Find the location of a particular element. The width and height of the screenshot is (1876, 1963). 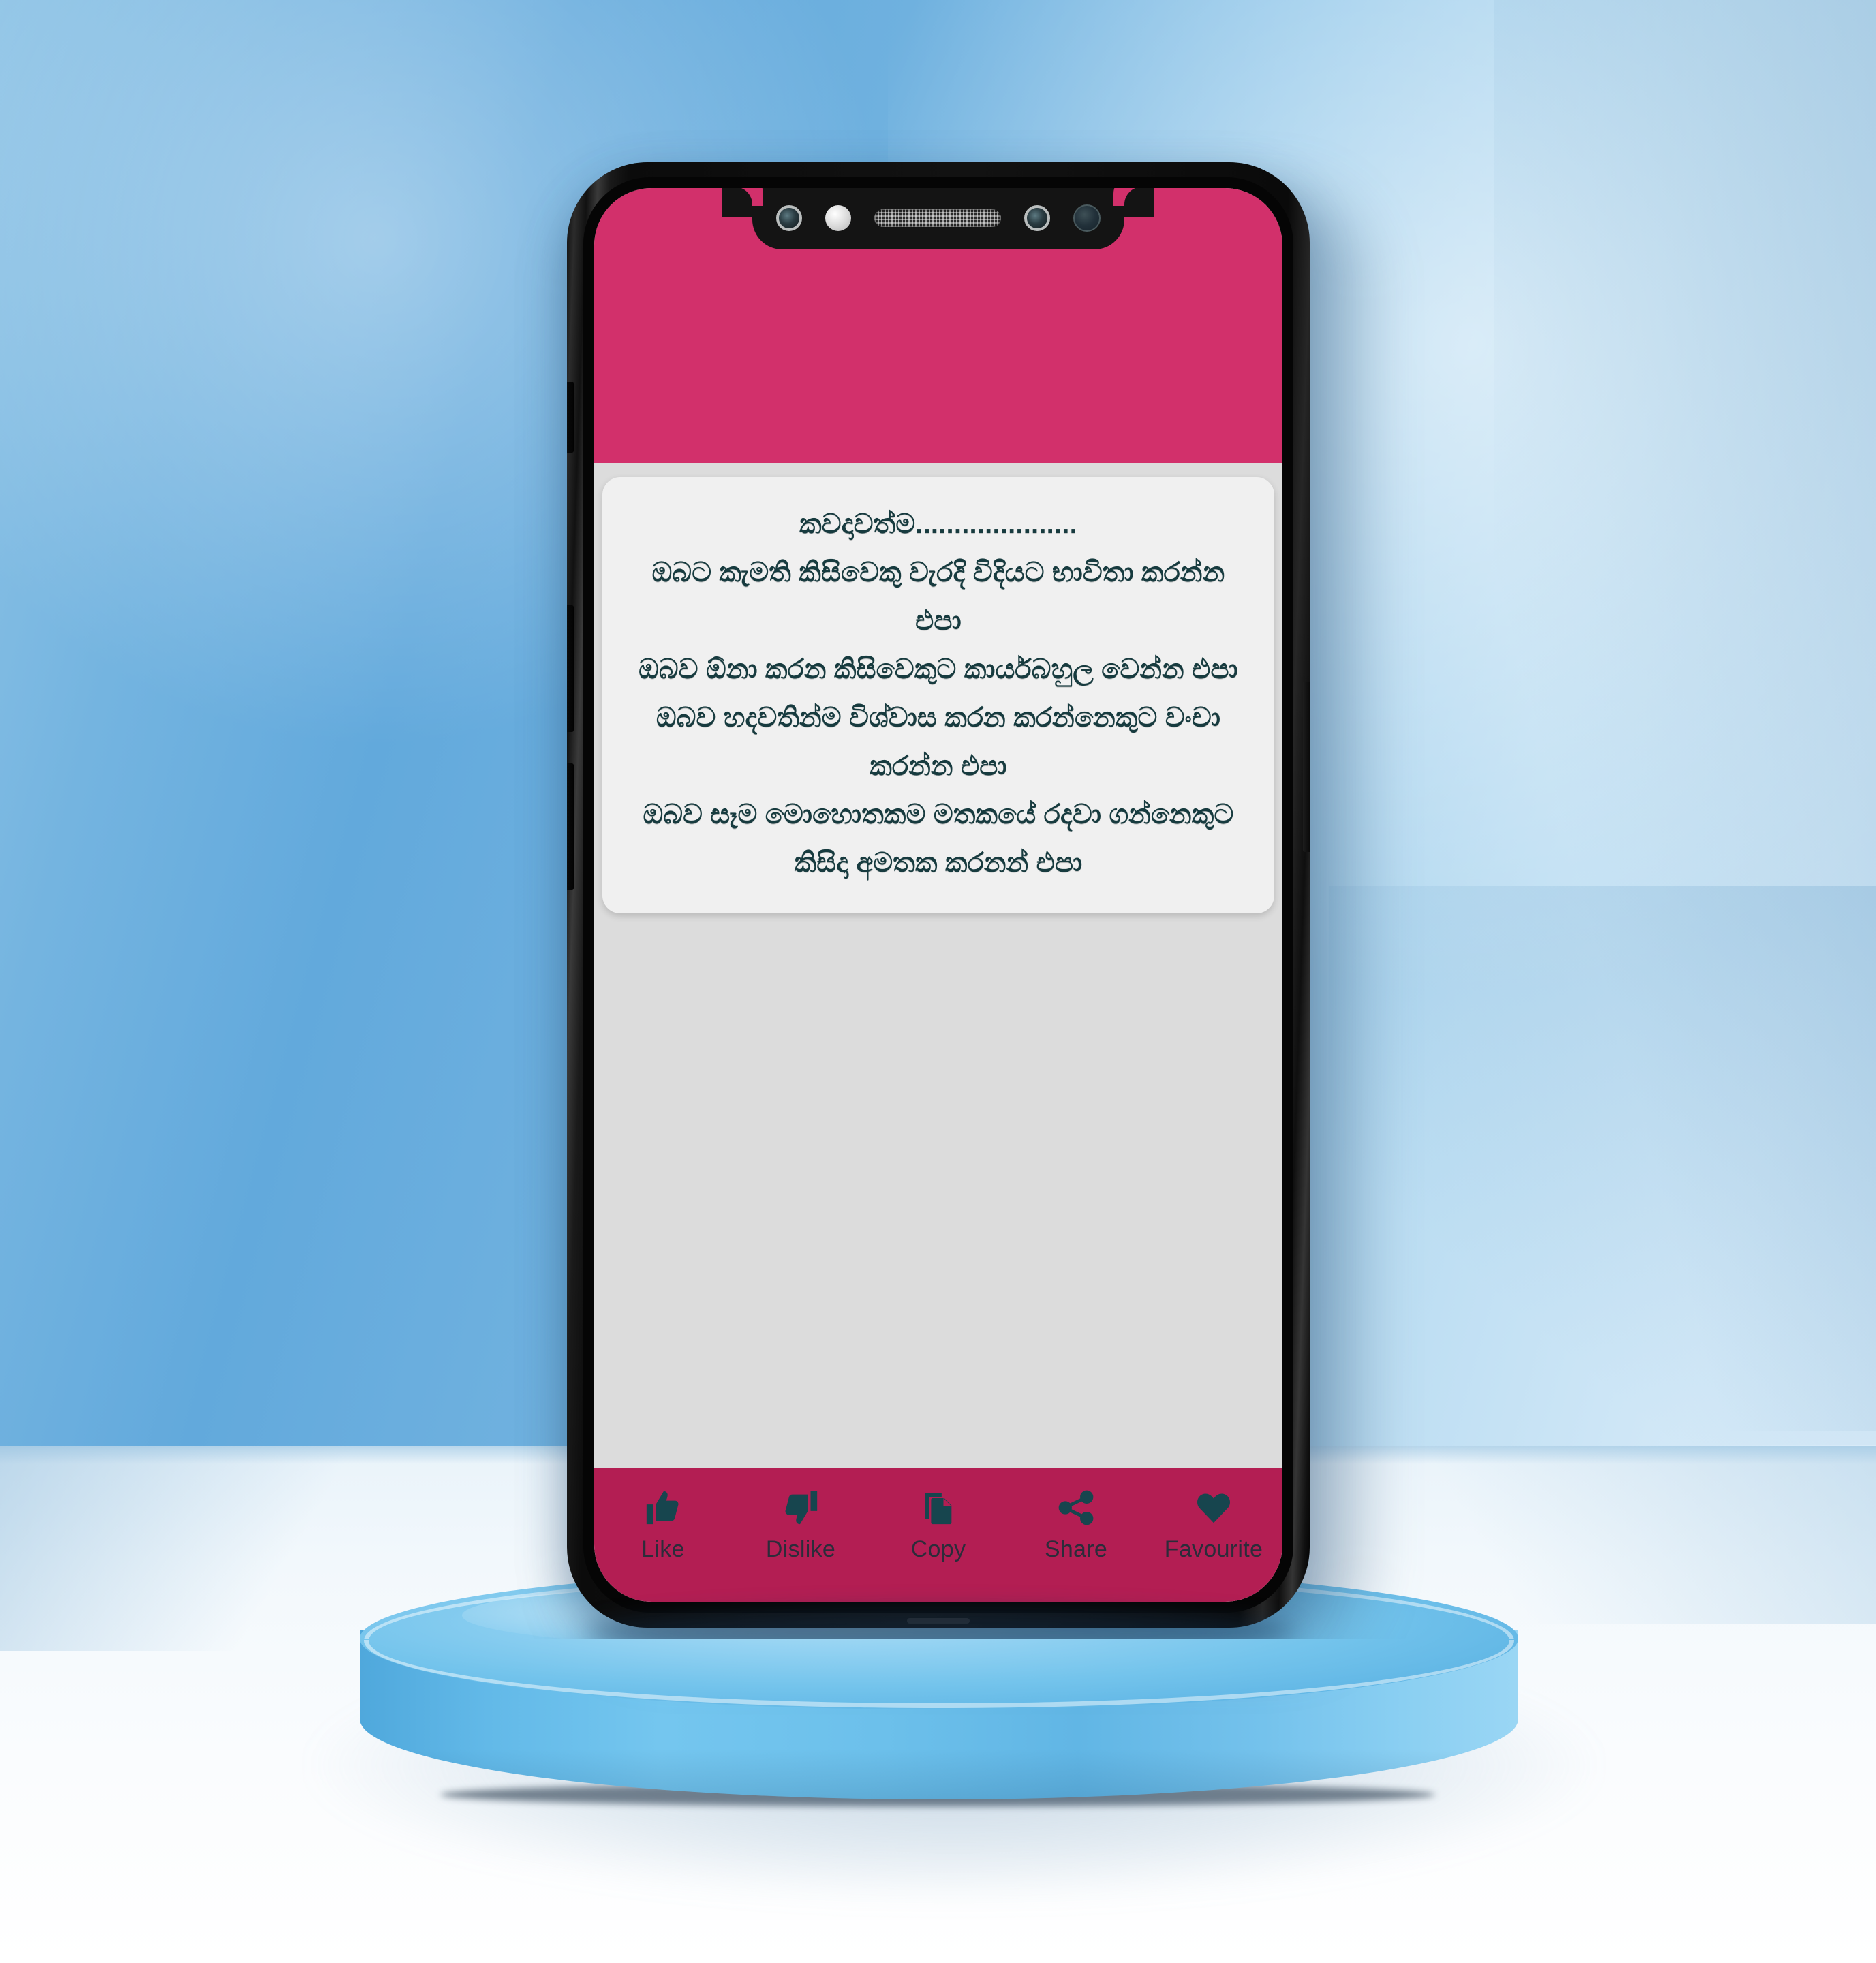

silent-switch is located at coordinates (570, 417).